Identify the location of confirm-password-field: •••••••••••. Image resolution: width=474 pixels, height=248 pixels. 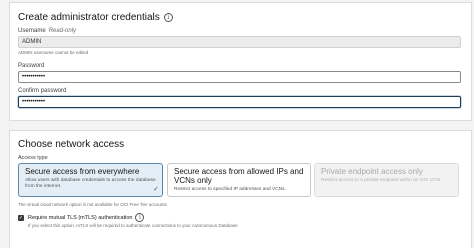
(239, 102).